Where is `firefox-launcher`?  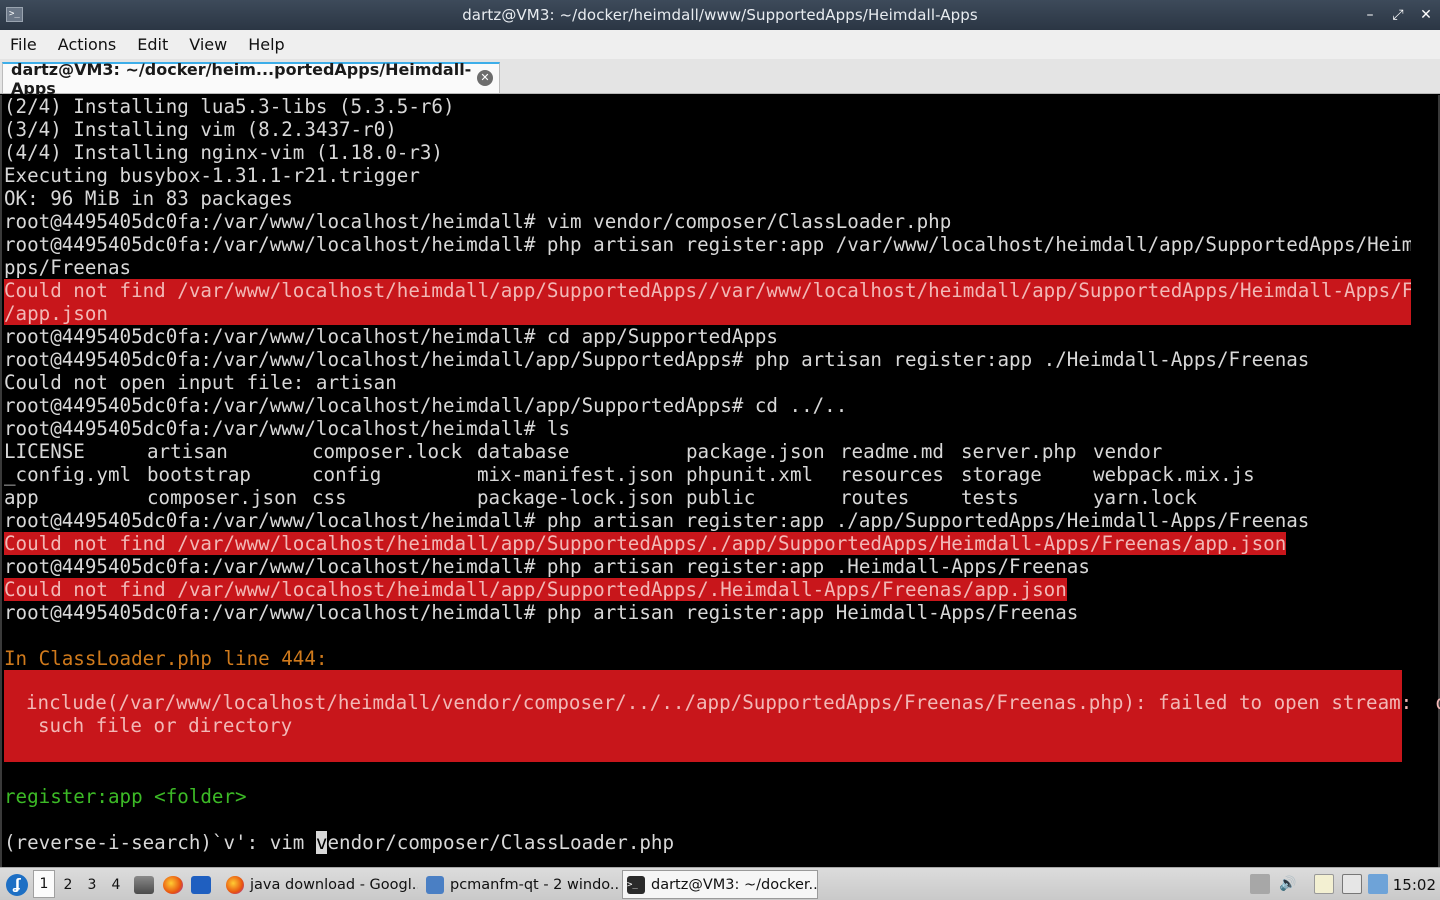
firefox-launcher is located at coordinates (173, 884).